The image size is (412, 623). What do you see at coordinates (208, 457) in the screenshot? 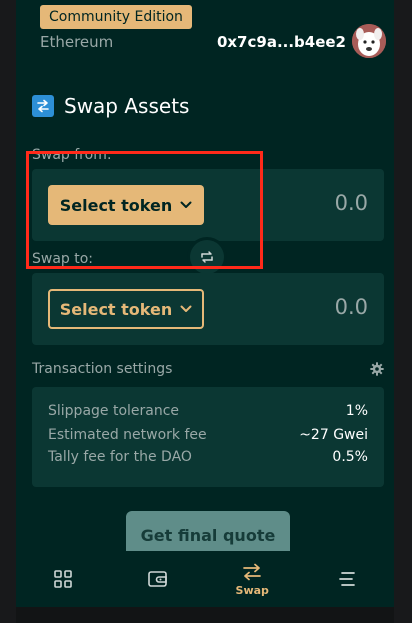
I see `setting-row-dao-fee: Tally fee for the DAO 0.5%` at bounding box center [208, 457].